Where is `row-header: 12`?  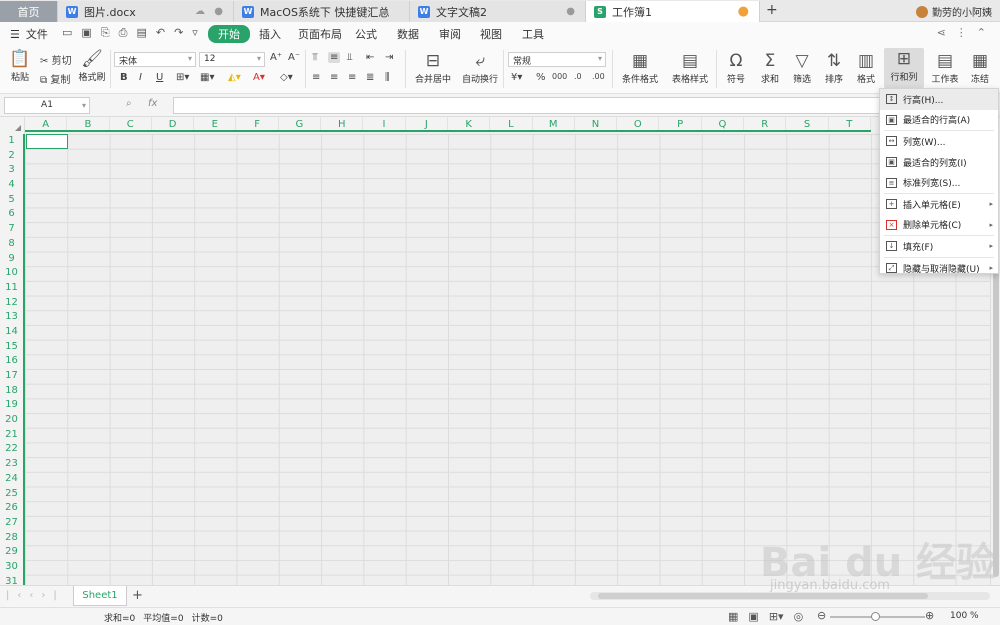 row-header: 12 is located at coordinates (11, 303).